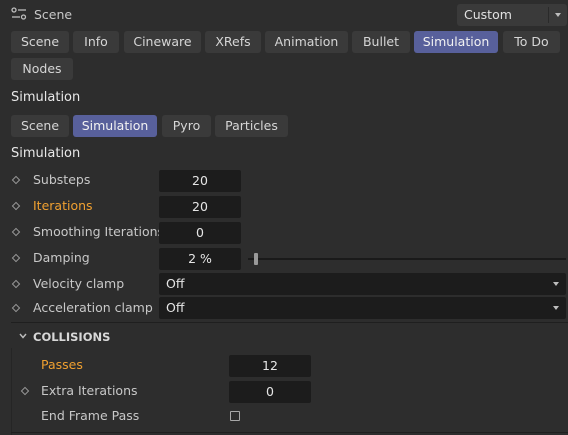  Describe the element at coordinates (53, 14) in the screenshot. I see `header-title: Scene` at that location.